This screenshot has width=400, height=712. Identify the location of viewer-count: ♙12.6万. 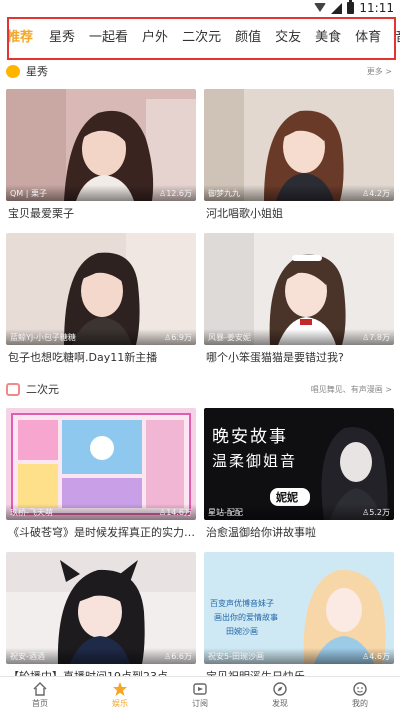
(175, 193).